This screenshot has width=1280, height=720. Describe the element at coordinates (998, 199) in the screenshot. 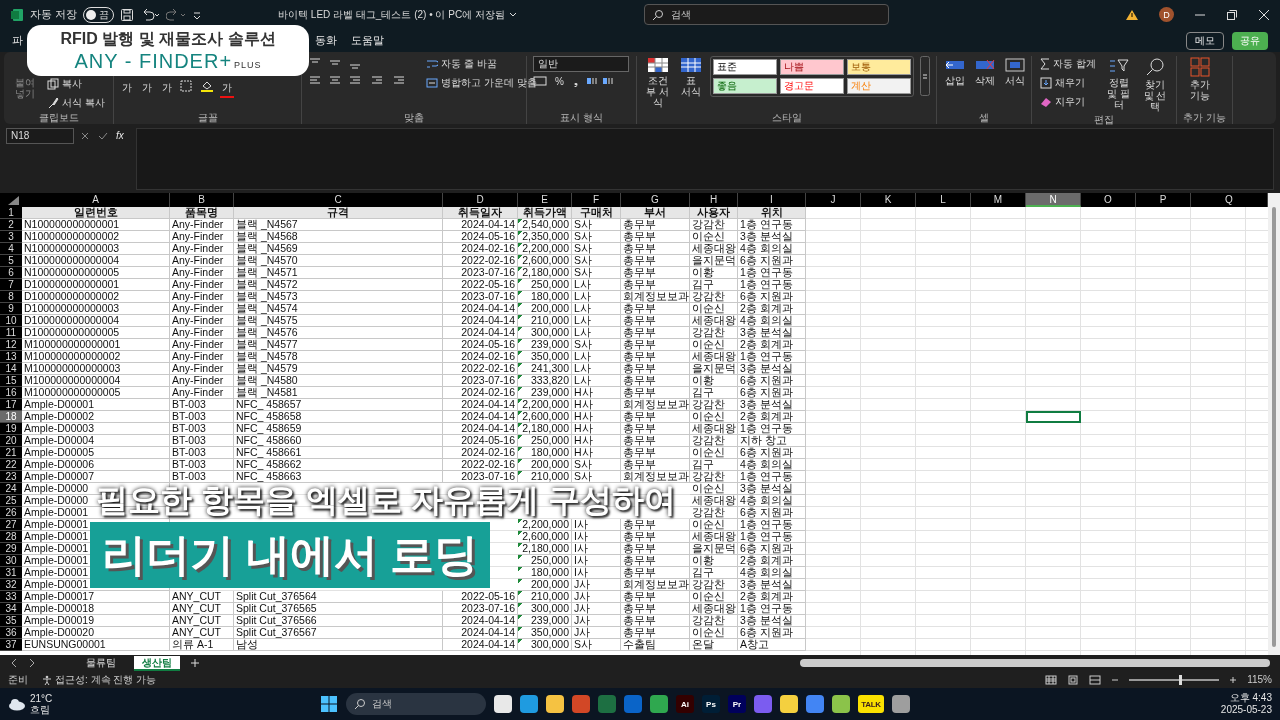

I see `column-header: M` at that location.